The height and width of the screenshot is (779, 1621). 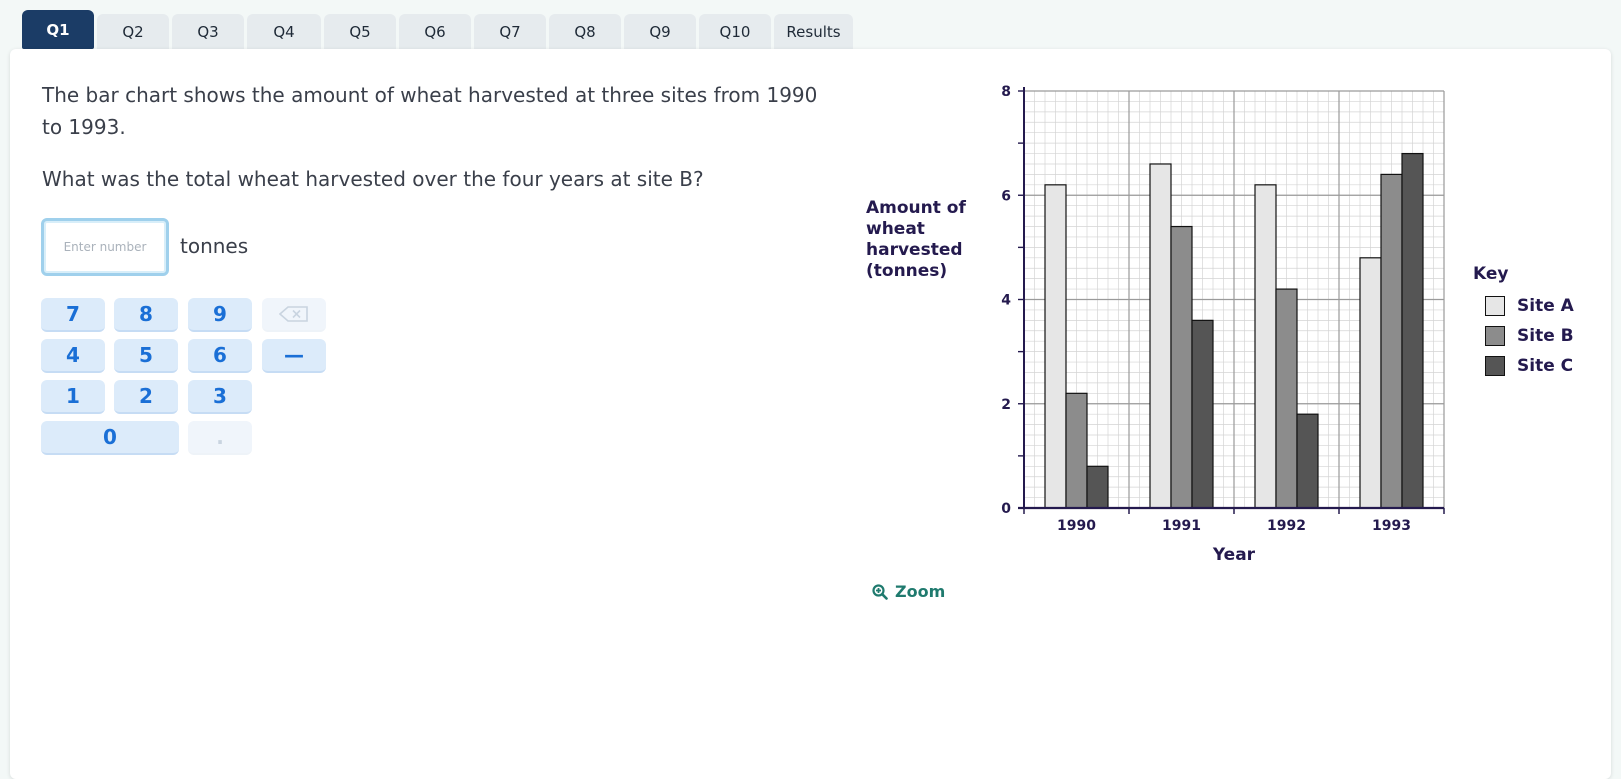 What do you see at coordinates (660, 31) in the screenshot?
I see `tab-q9: Q9` at bounding box center [660, 31].